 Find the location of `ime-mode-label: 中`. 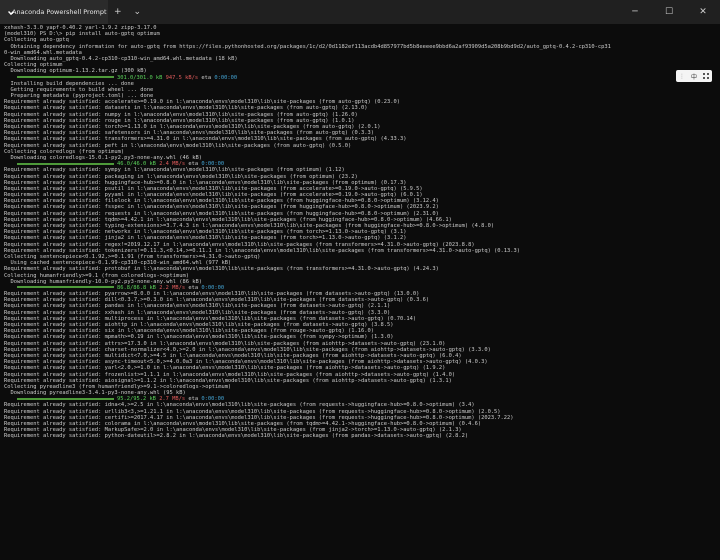

ime-mode-label: 中 is located at coordinates (694, 76).